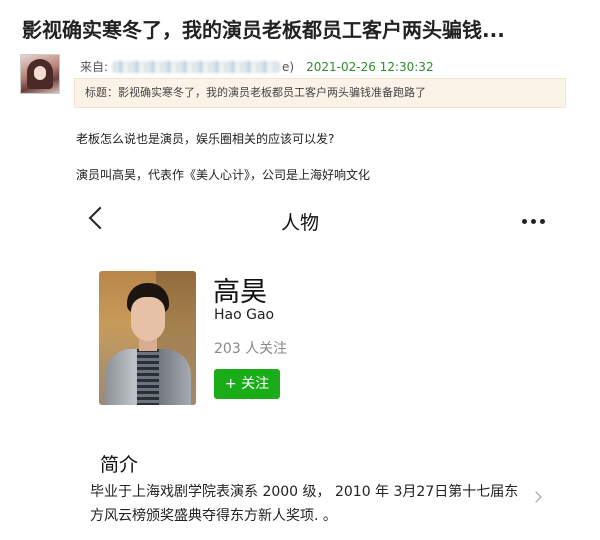  Describe the element at coordinates (244, 315) in the screenshot. I see `profile-english-name: Hao Gao` at that location.